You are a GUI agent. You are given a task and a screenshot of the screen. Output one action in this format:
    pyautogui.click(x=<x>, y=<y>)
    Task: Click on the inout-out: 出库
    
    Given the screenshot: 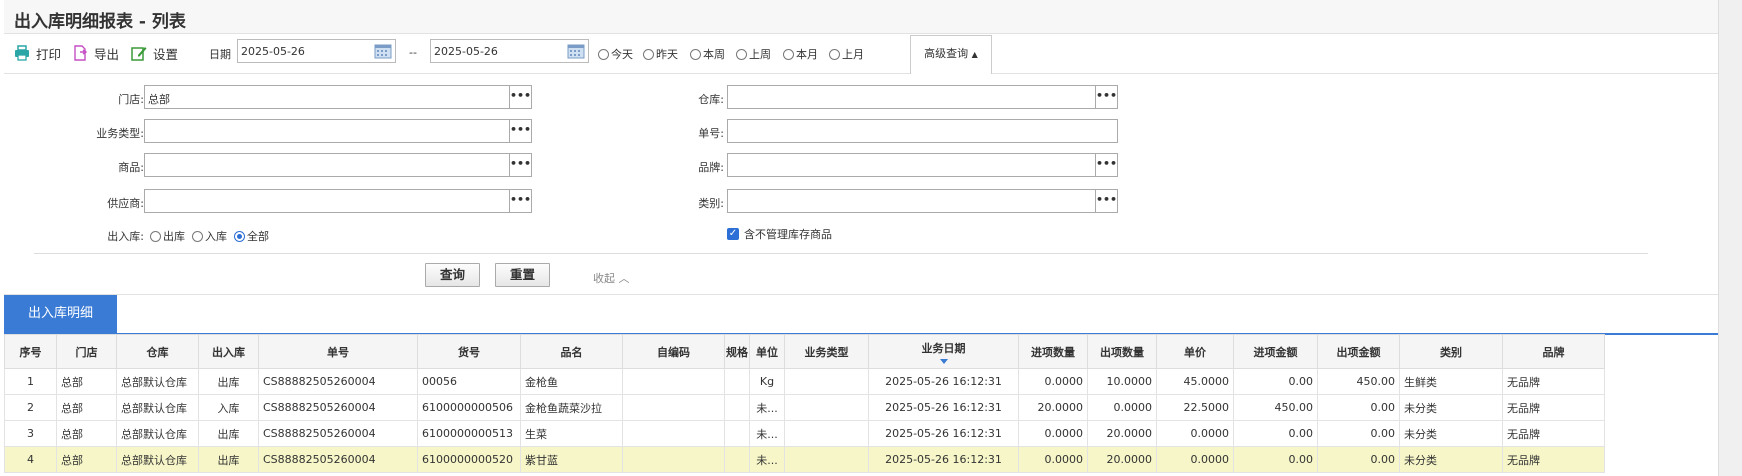 What is the action you would take?
    pyautogui.click(x=167, y=236)
    